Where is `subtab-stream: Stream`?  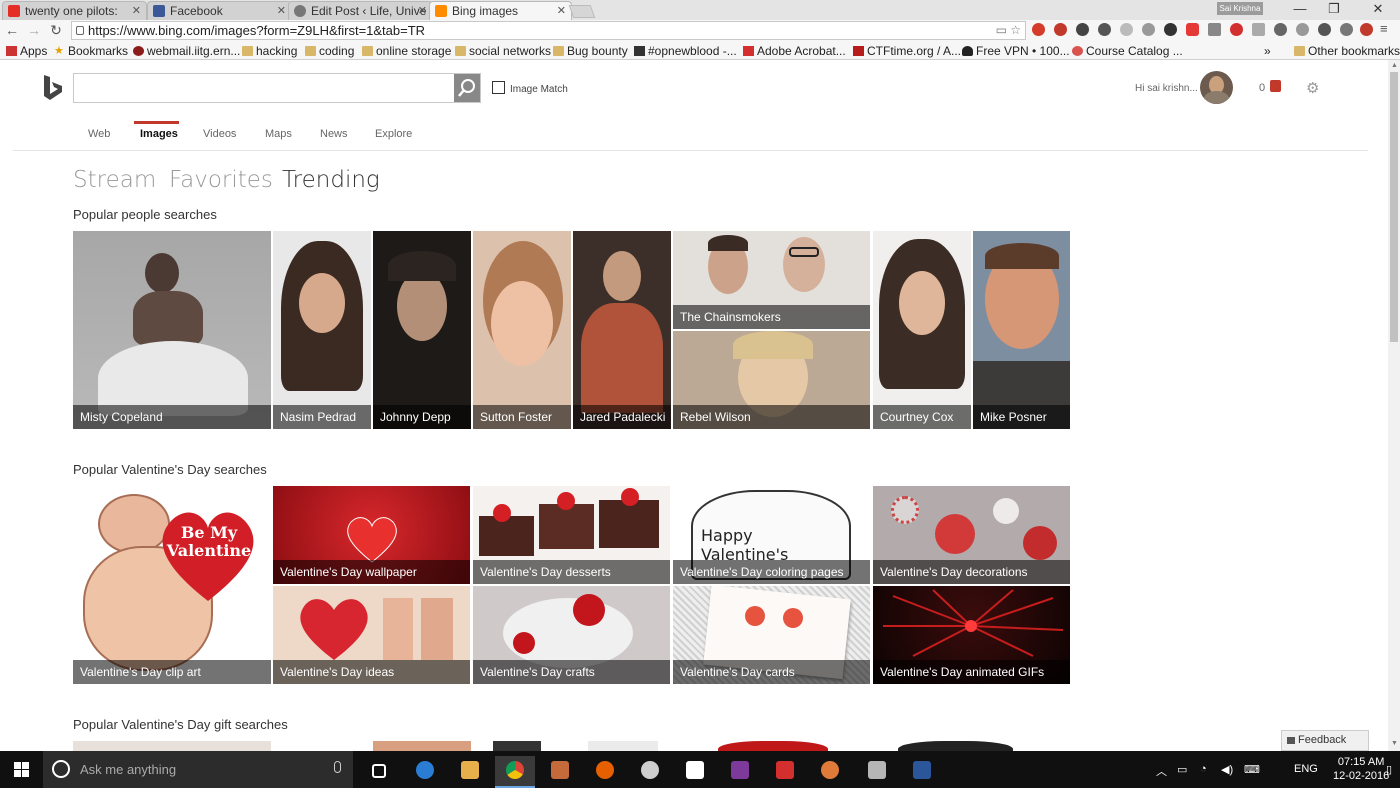
subtab-stream: Stream is located at coordinates (114, 180).